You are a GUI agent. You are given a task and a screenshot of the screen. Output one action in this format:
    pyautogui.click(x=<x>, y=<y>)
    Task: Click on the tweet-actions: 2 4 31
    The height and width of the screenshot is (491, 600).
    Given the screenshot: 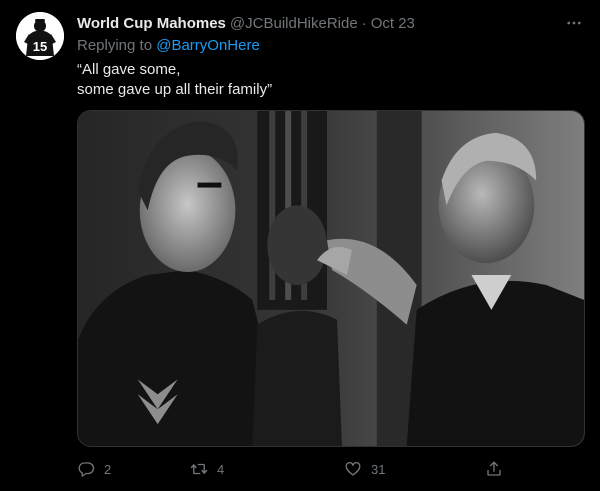 What is the action you would take?
    pyautogui.click(x=292, y=469)
    